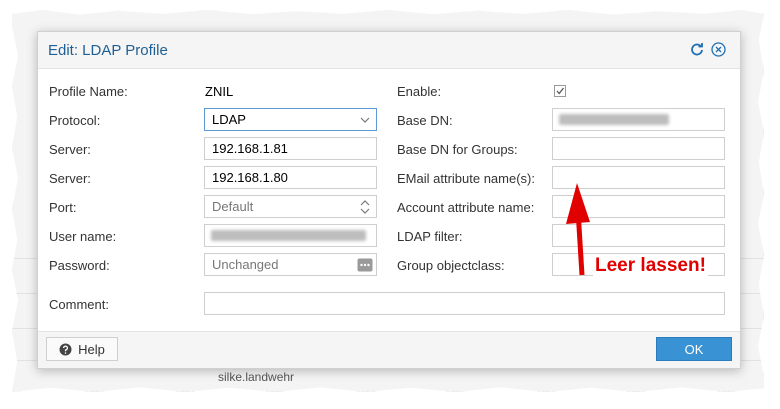  Describe the element at coordinates (578, 203) in the screenshot. I see `annotation-arrow-head` at that location.